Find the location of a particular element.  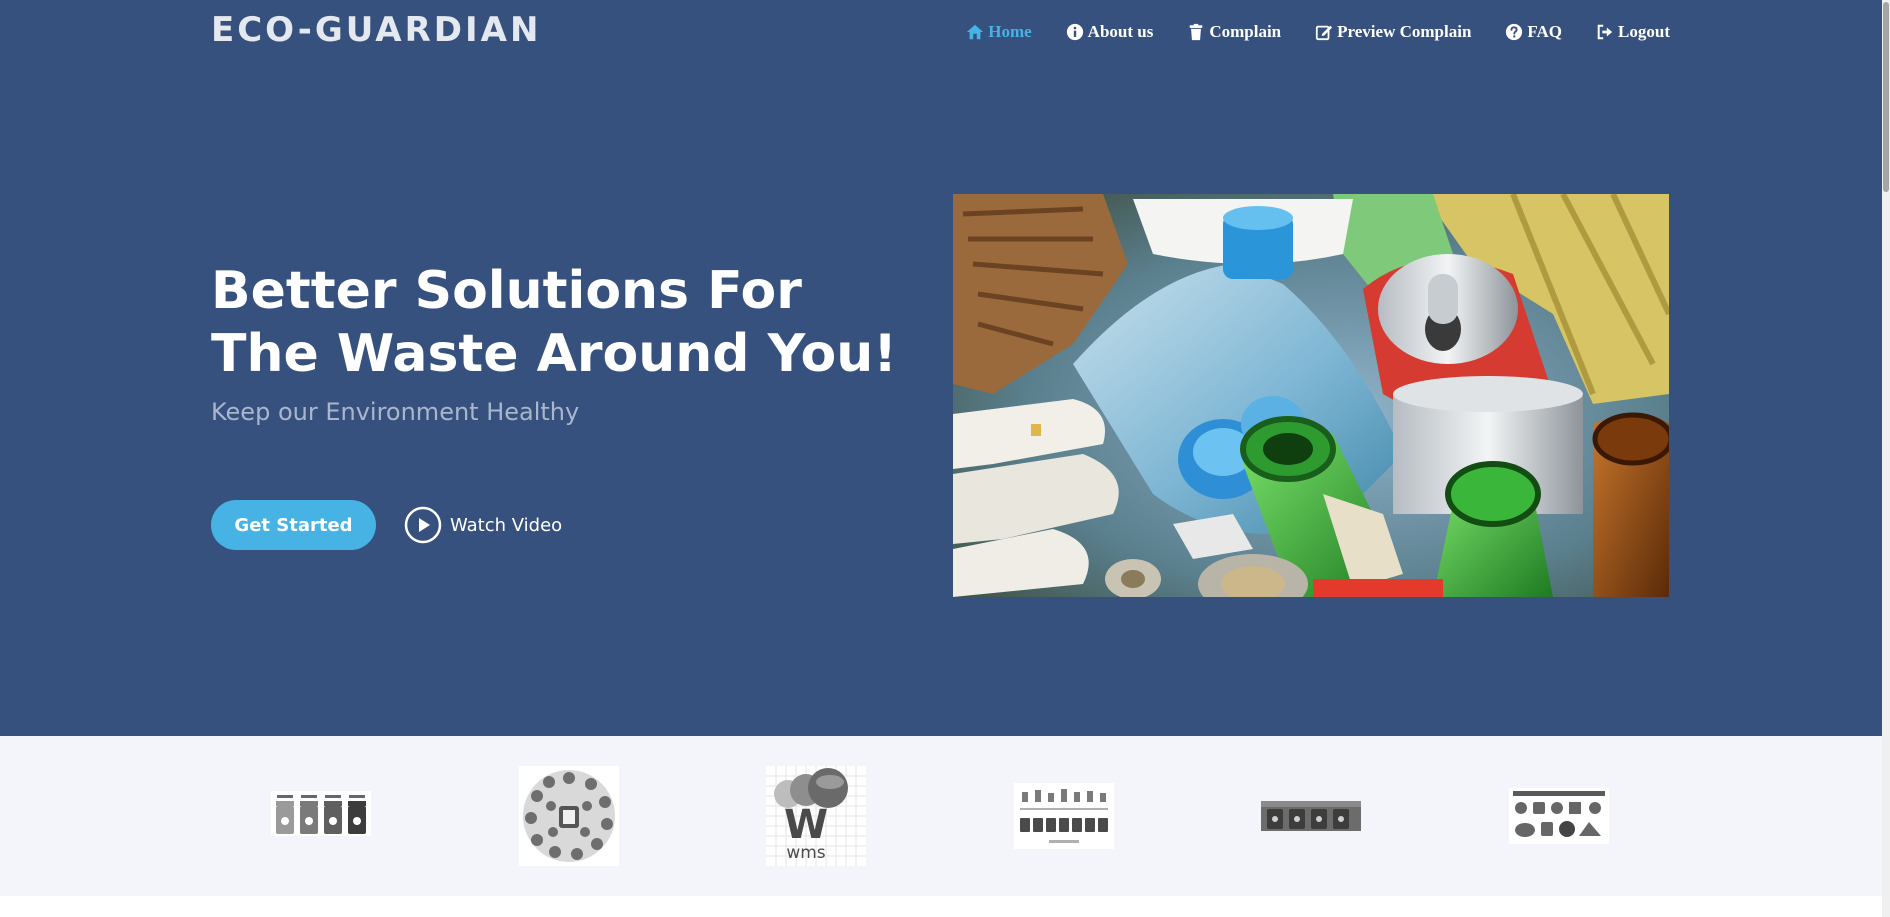

info-circle-icon is located at coordinates (1074, 32).